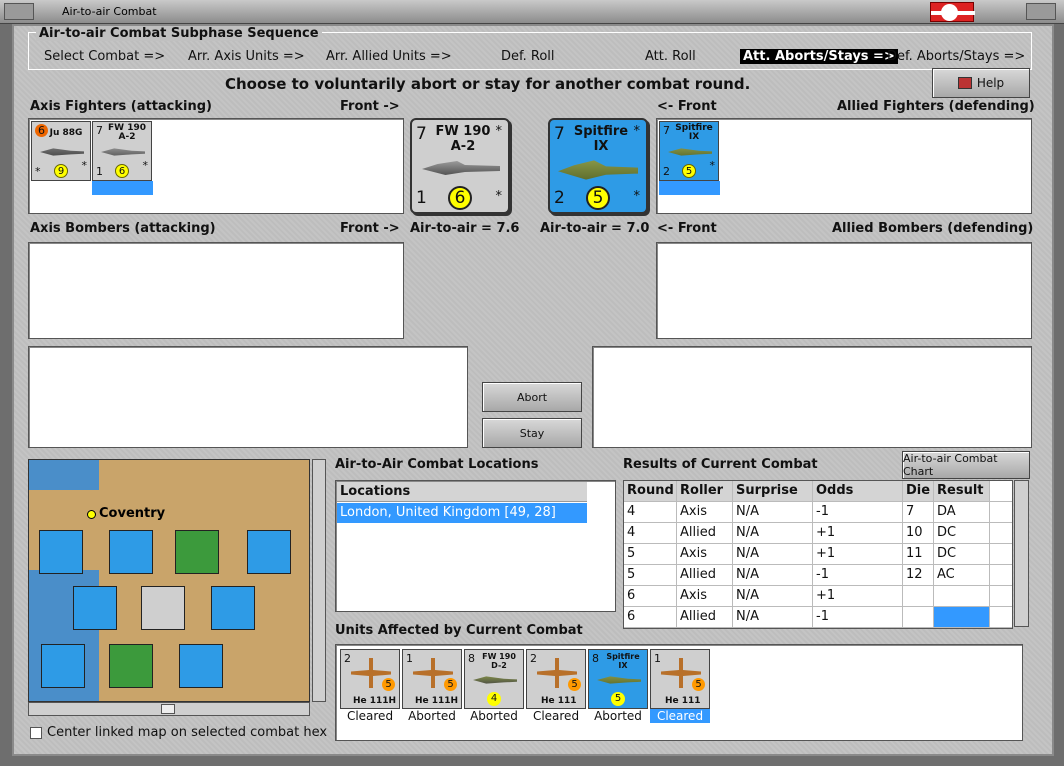 Image resolution: width=1064 pixels, height=766 pixels. Describe the element at coordinates (459, 630) in the screenshot. I see `affected-section-title: Units Affected by Current Combat` at that location.